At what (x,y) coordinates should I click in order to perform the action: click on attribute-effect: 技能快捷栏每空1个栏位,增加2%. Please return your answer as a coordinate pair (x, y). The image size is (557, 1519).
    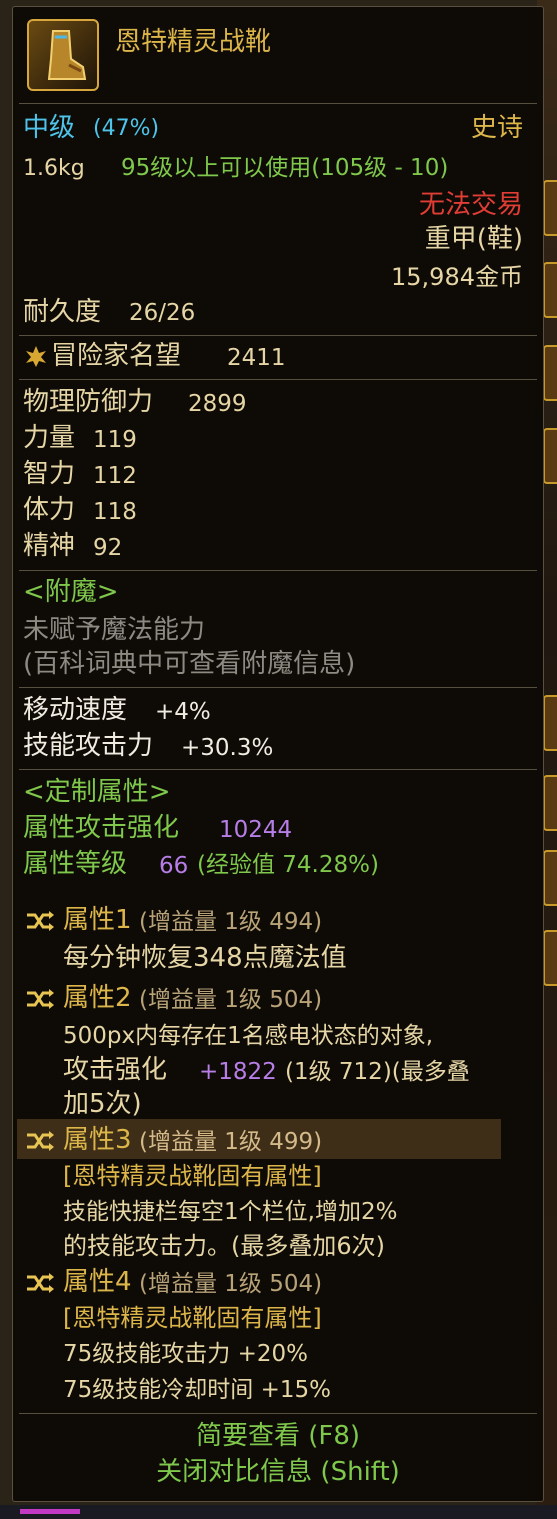
    Looking at the image, I should click on (230, 1212).